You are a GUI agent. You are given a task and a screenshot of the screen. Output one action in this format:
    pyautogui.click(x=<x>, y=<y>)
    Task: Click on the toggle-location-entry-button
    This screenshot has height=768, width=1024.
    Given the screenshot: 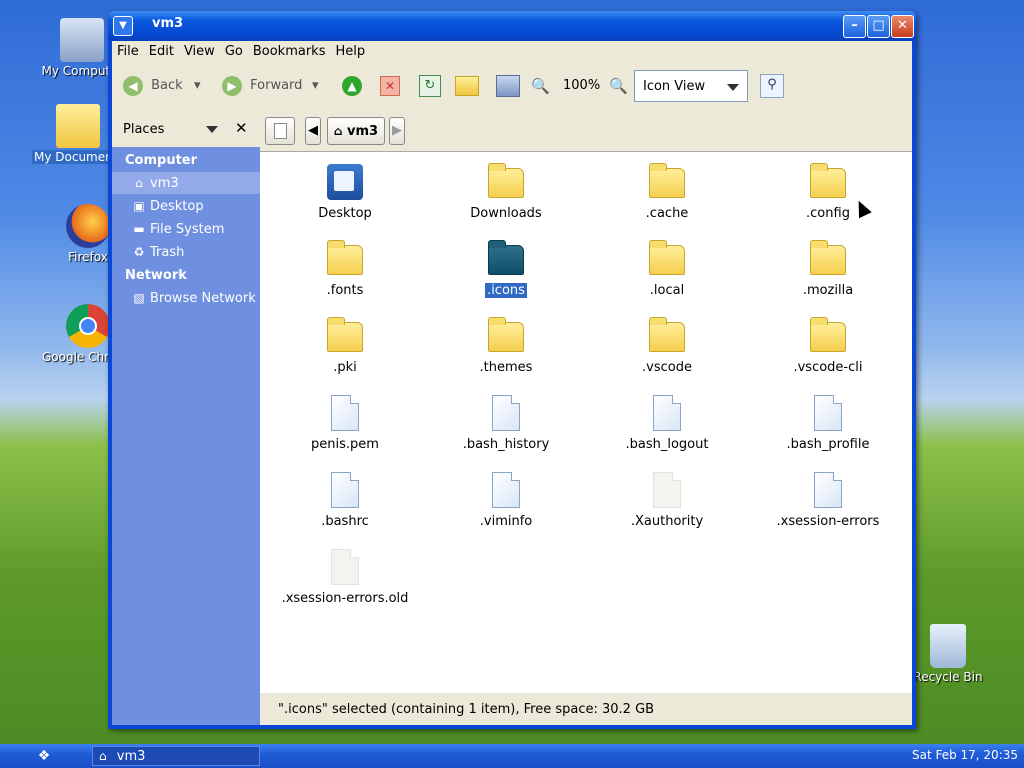 What is the action you would take?
    pyautogui.click(x=280, y=131)
    